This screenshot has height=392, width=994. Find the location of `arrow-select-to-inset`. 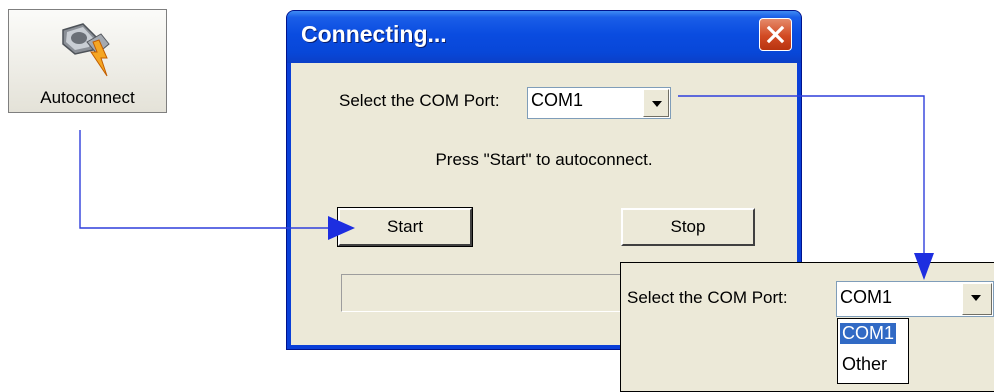

arrow-select-to-inset is located at coordinates (801, 175).